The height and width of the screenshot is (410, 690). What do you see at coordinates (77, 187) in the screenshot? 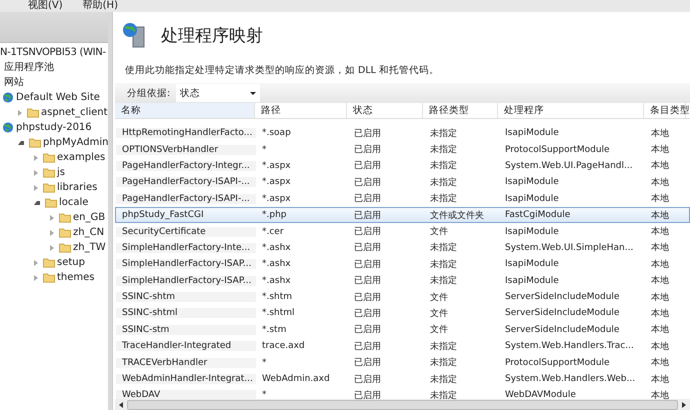
I see `tree-item: libraries` at bounding box center [77, 187].